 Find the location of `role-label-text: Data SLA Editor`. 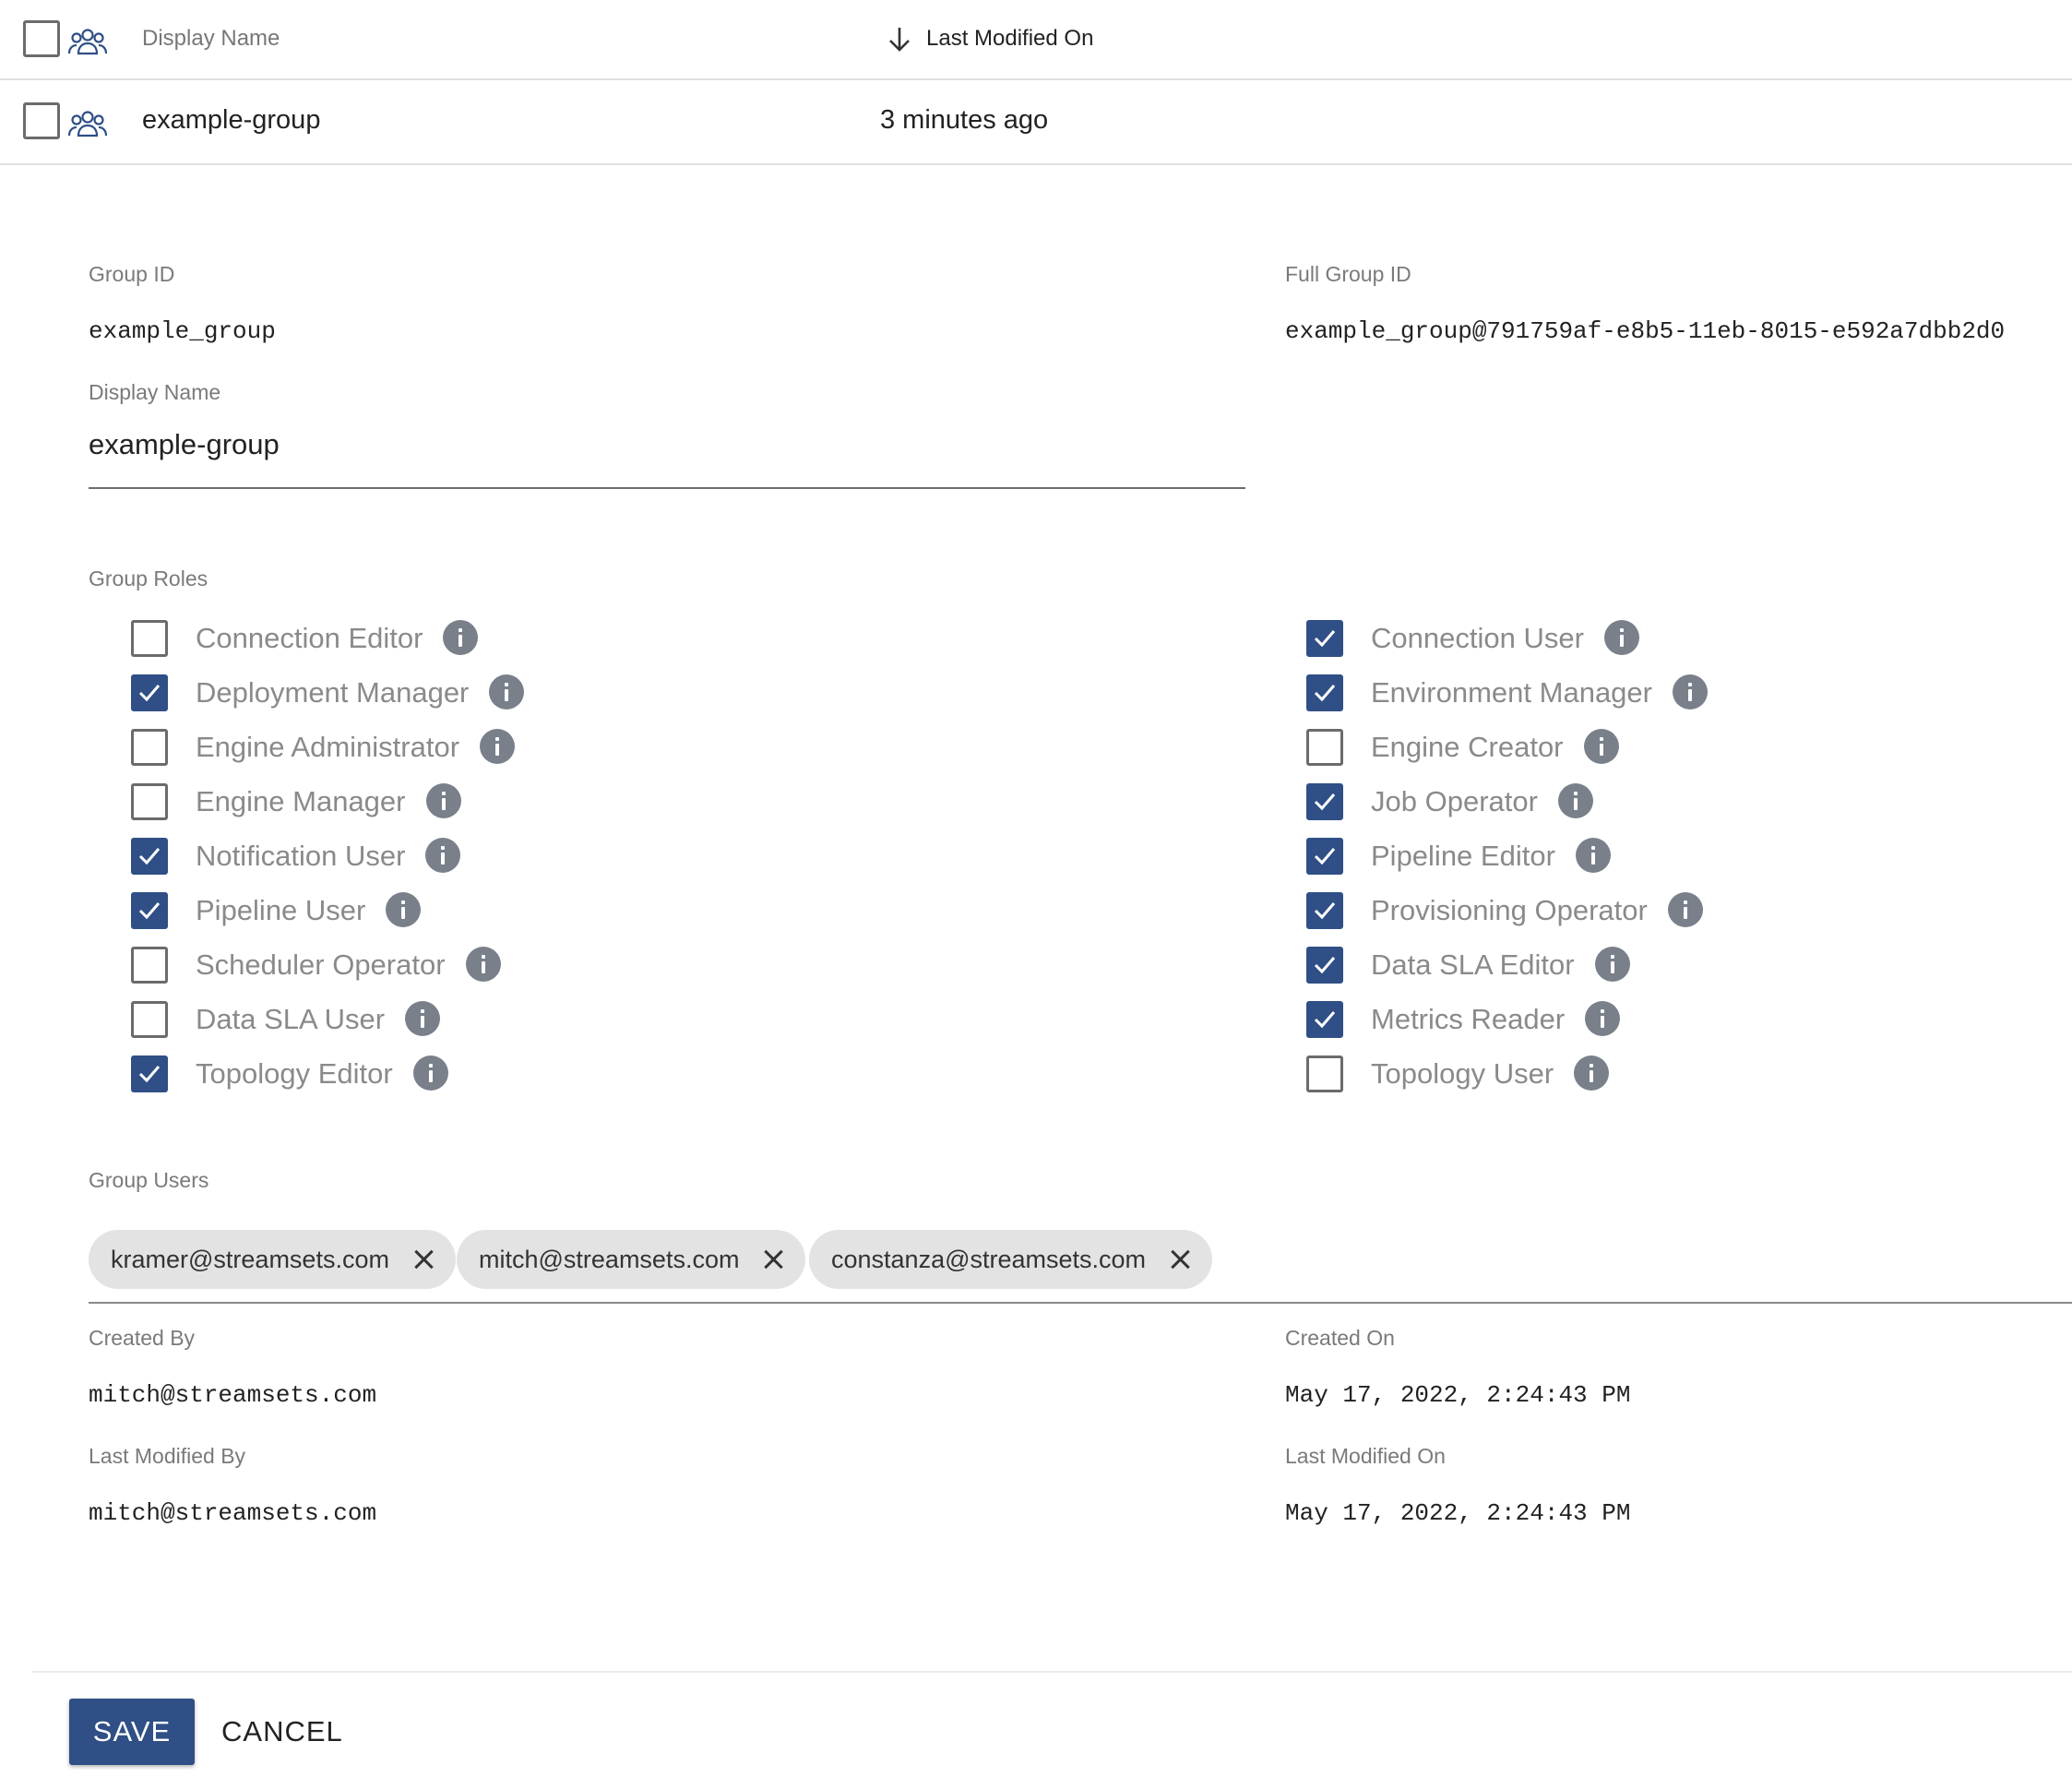

role-label-text: Data SLA Editor is located at coordinates (1473, 964).